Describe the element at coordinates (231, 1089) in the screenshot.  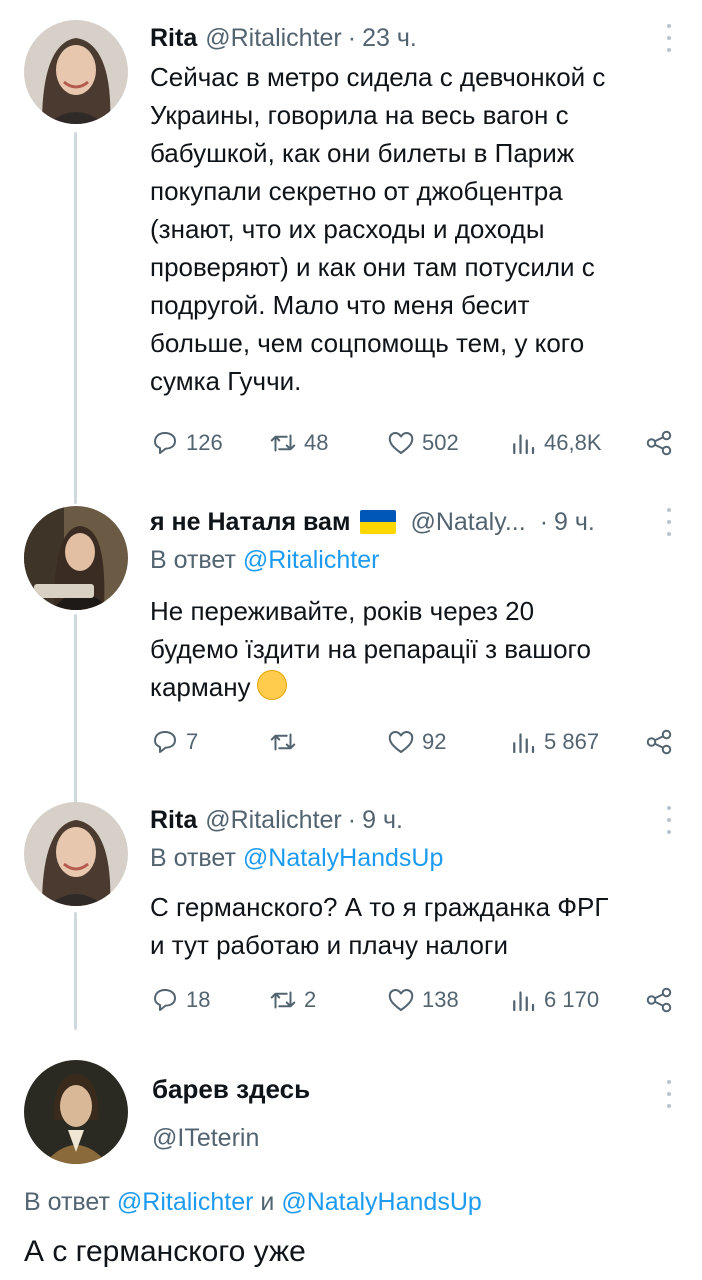
I see `display-name: барев здесь` at that location.